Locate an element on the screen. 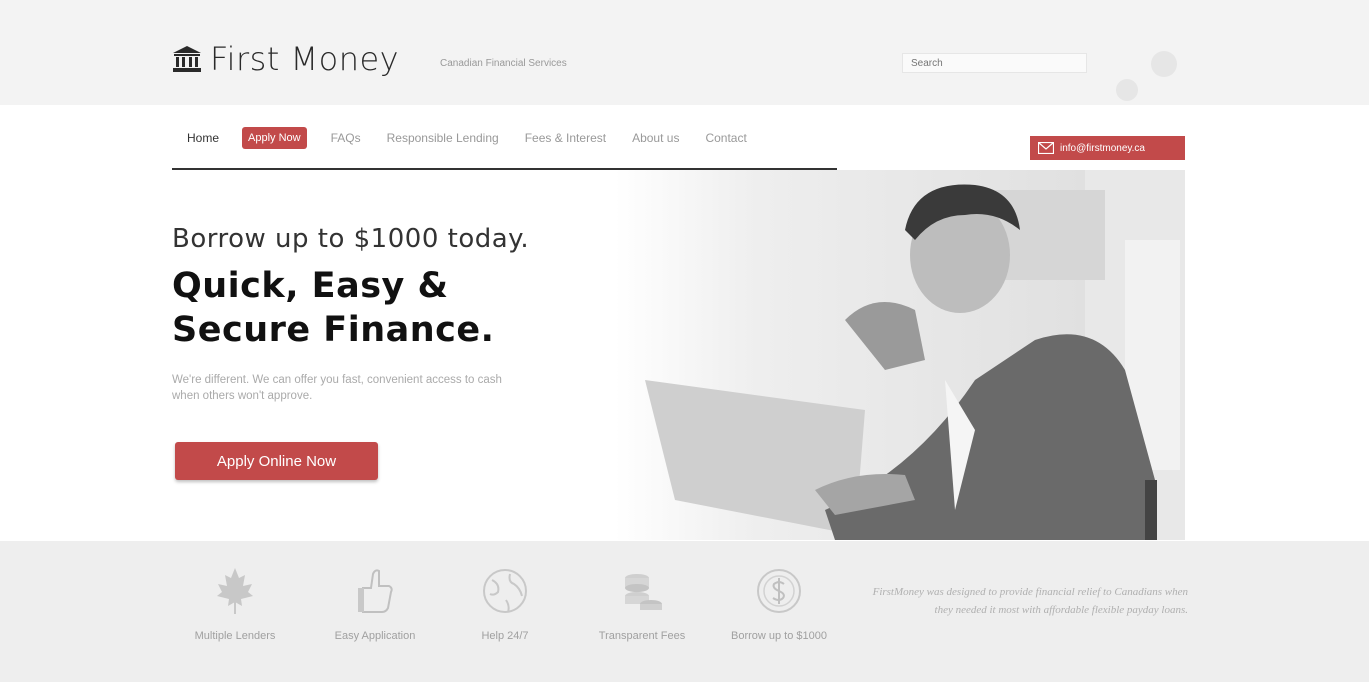 The image size is (1369, 682). feature-easy-application: Easy Application is located at coordinates (375, 604).